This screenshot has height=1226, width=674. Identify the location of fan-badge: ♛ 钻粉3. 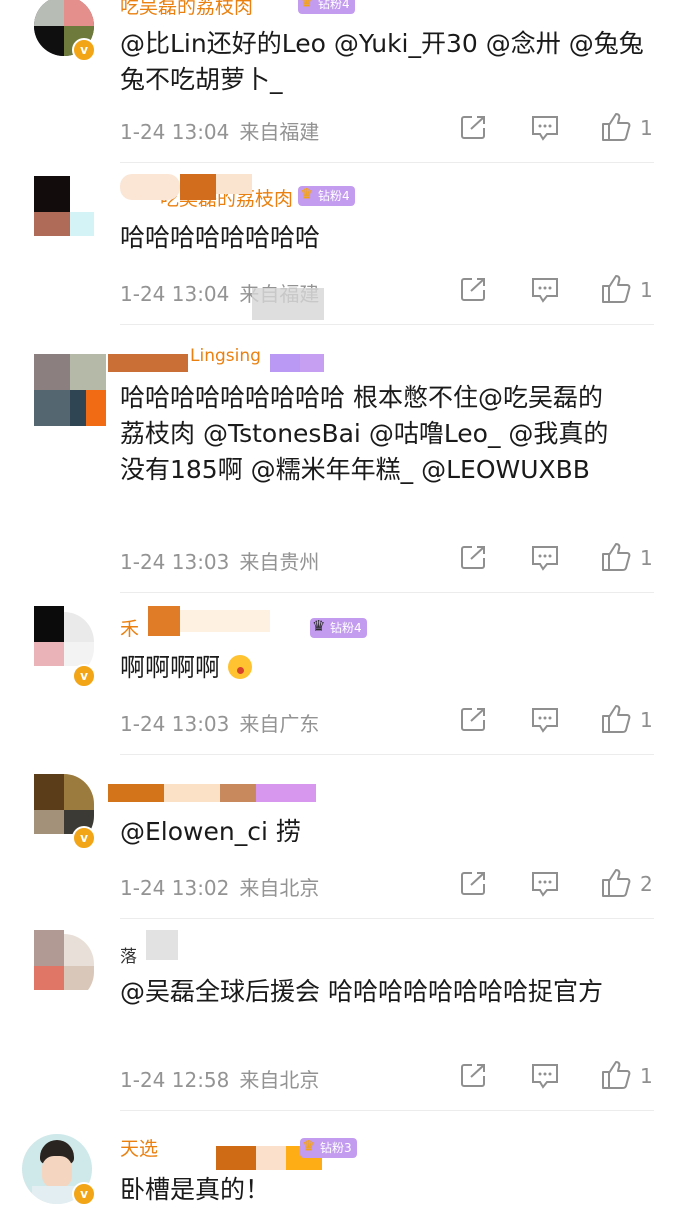
(328, 1147).